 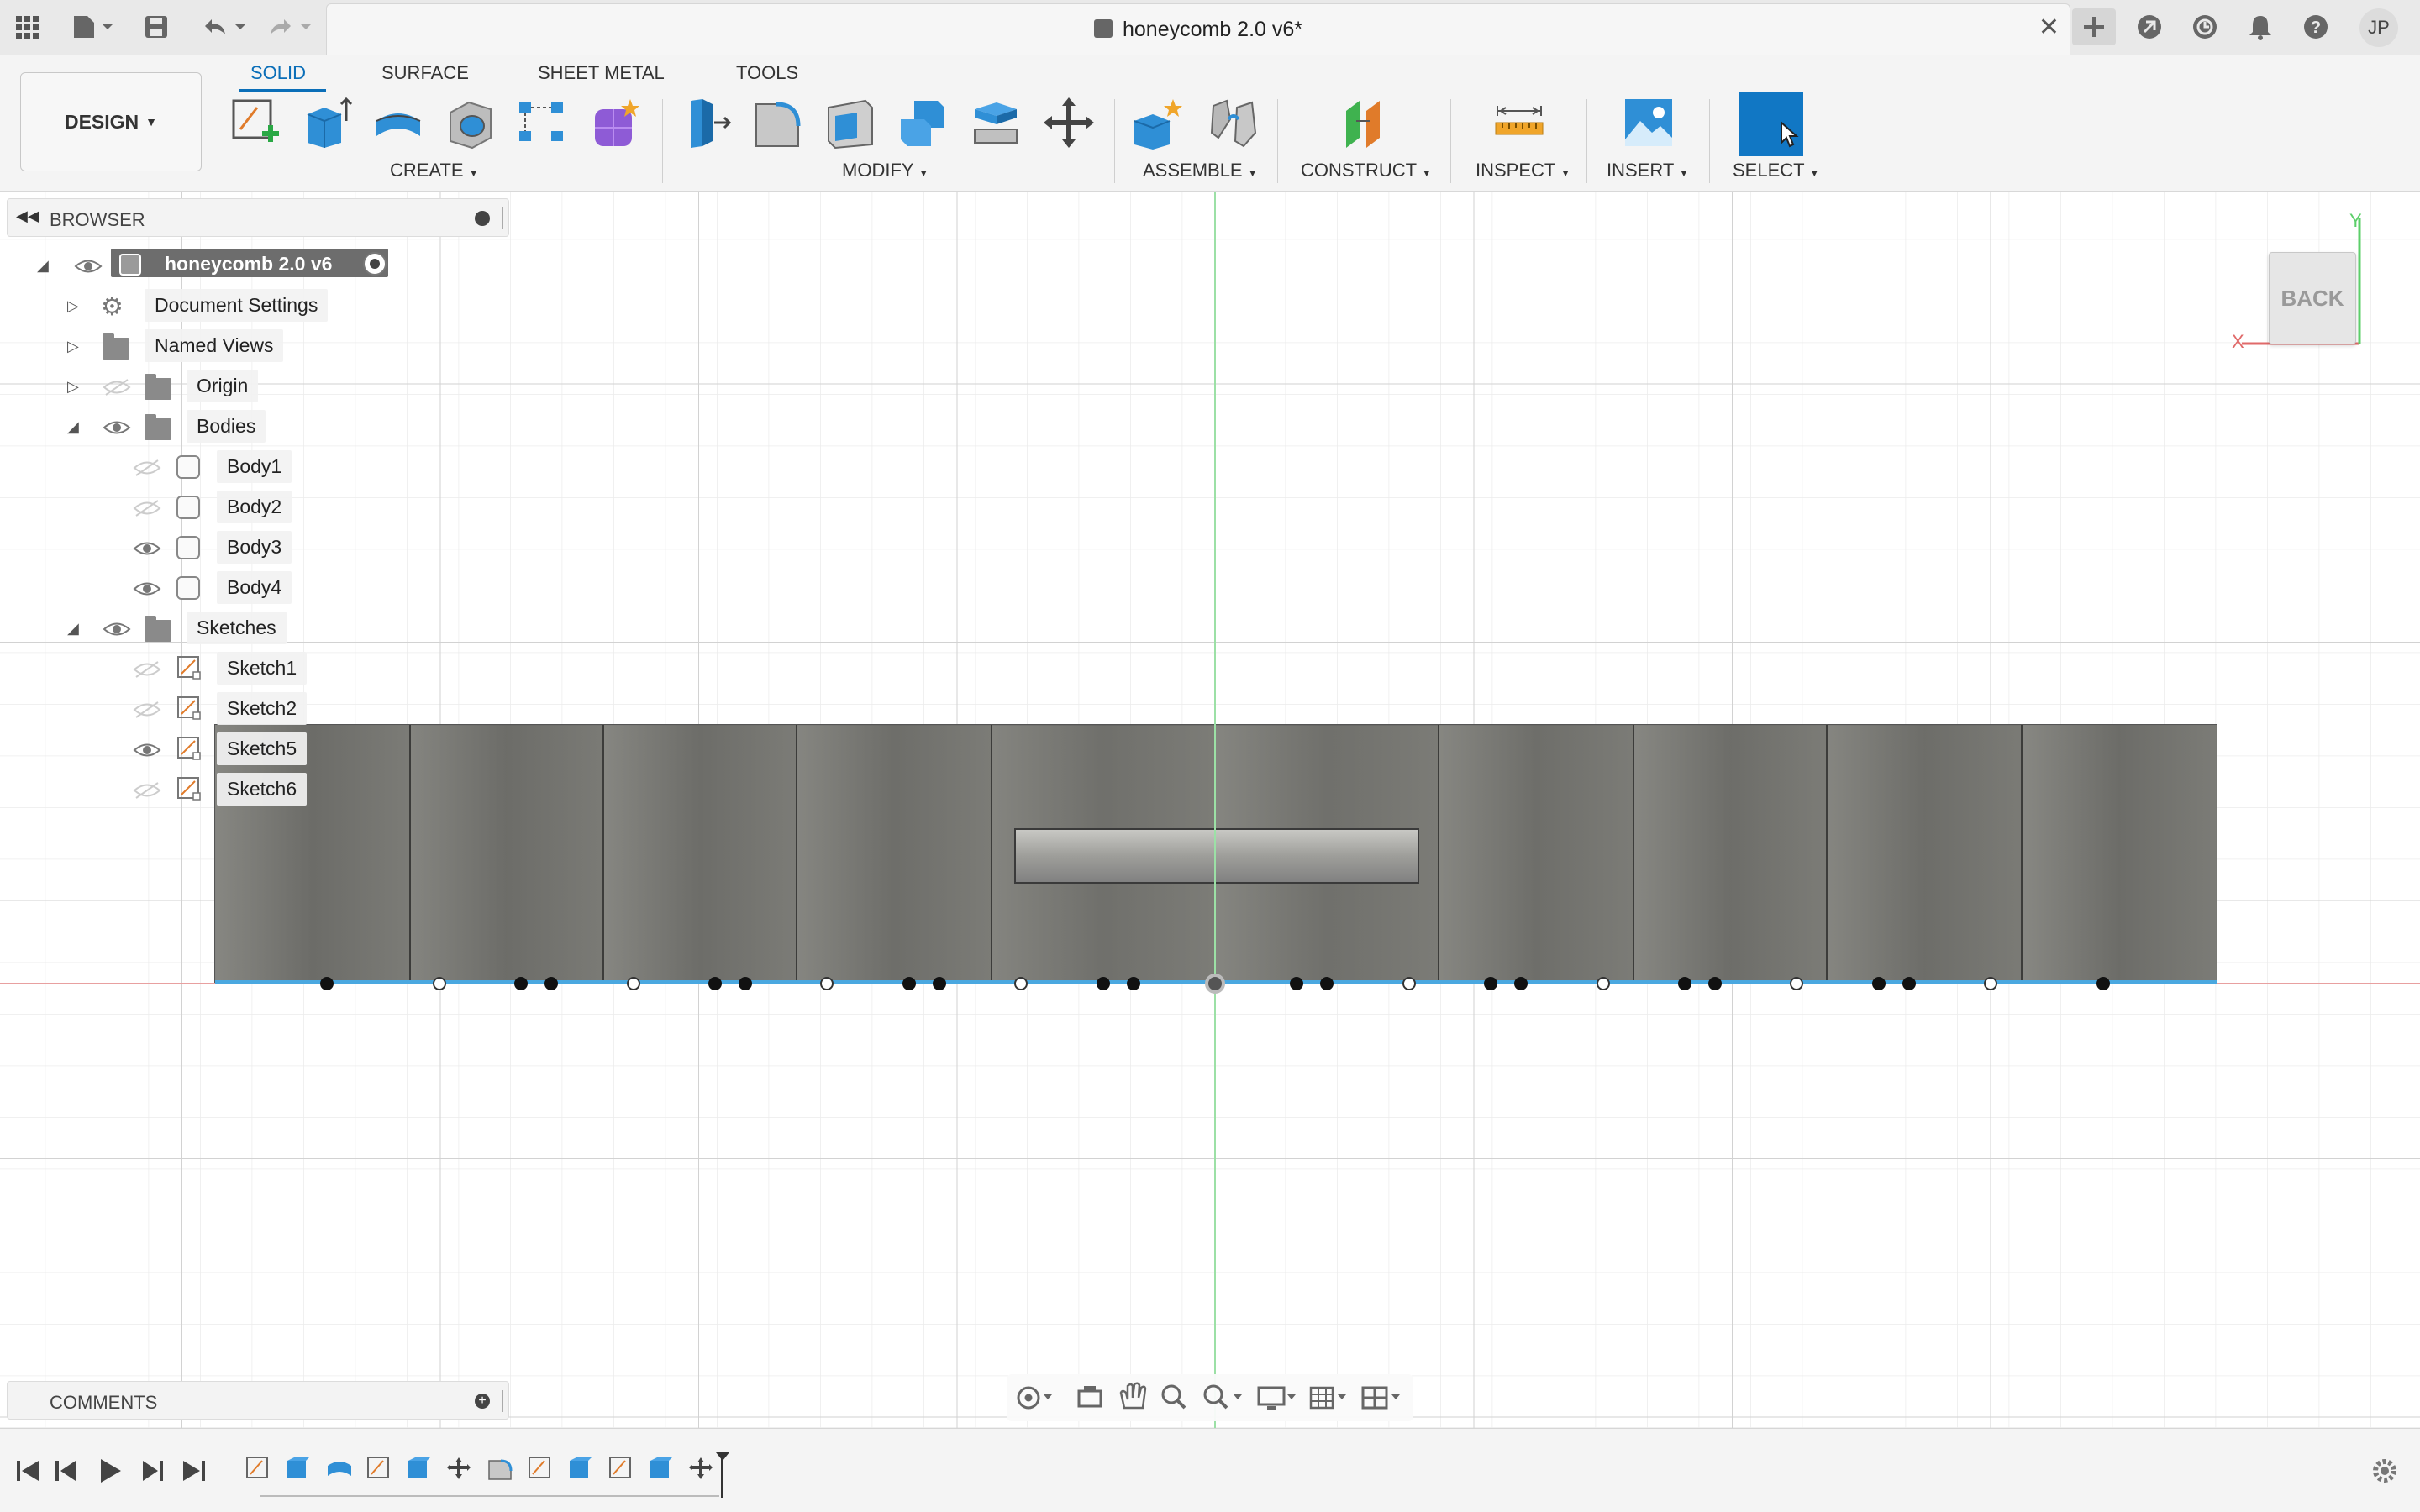 What do you see at coordinates (258, 1400) in the screenshot?
I see `comments-panel-header: COMMENTS +` at bounding box center [258, 1400].